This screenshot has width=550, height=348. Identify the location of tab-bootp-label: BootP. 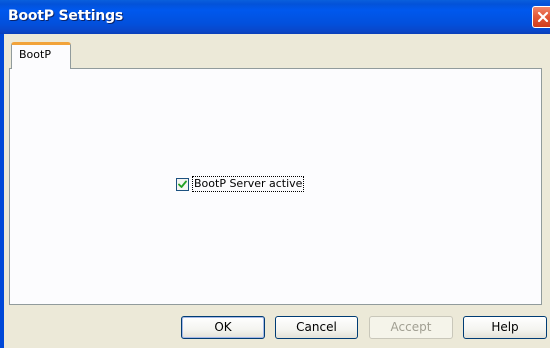
(35, 54).